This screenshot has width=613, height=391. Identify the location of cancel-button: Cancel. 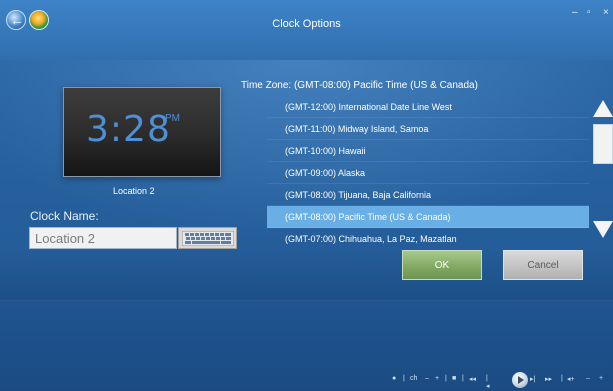
(543, 265).